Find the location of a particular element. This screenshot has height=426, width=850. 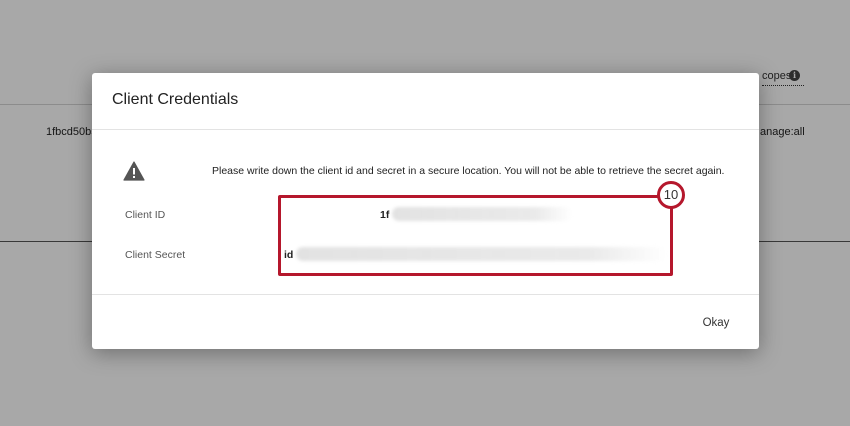

dialog-title: Client Credentials is located at coordinates (175, 99).